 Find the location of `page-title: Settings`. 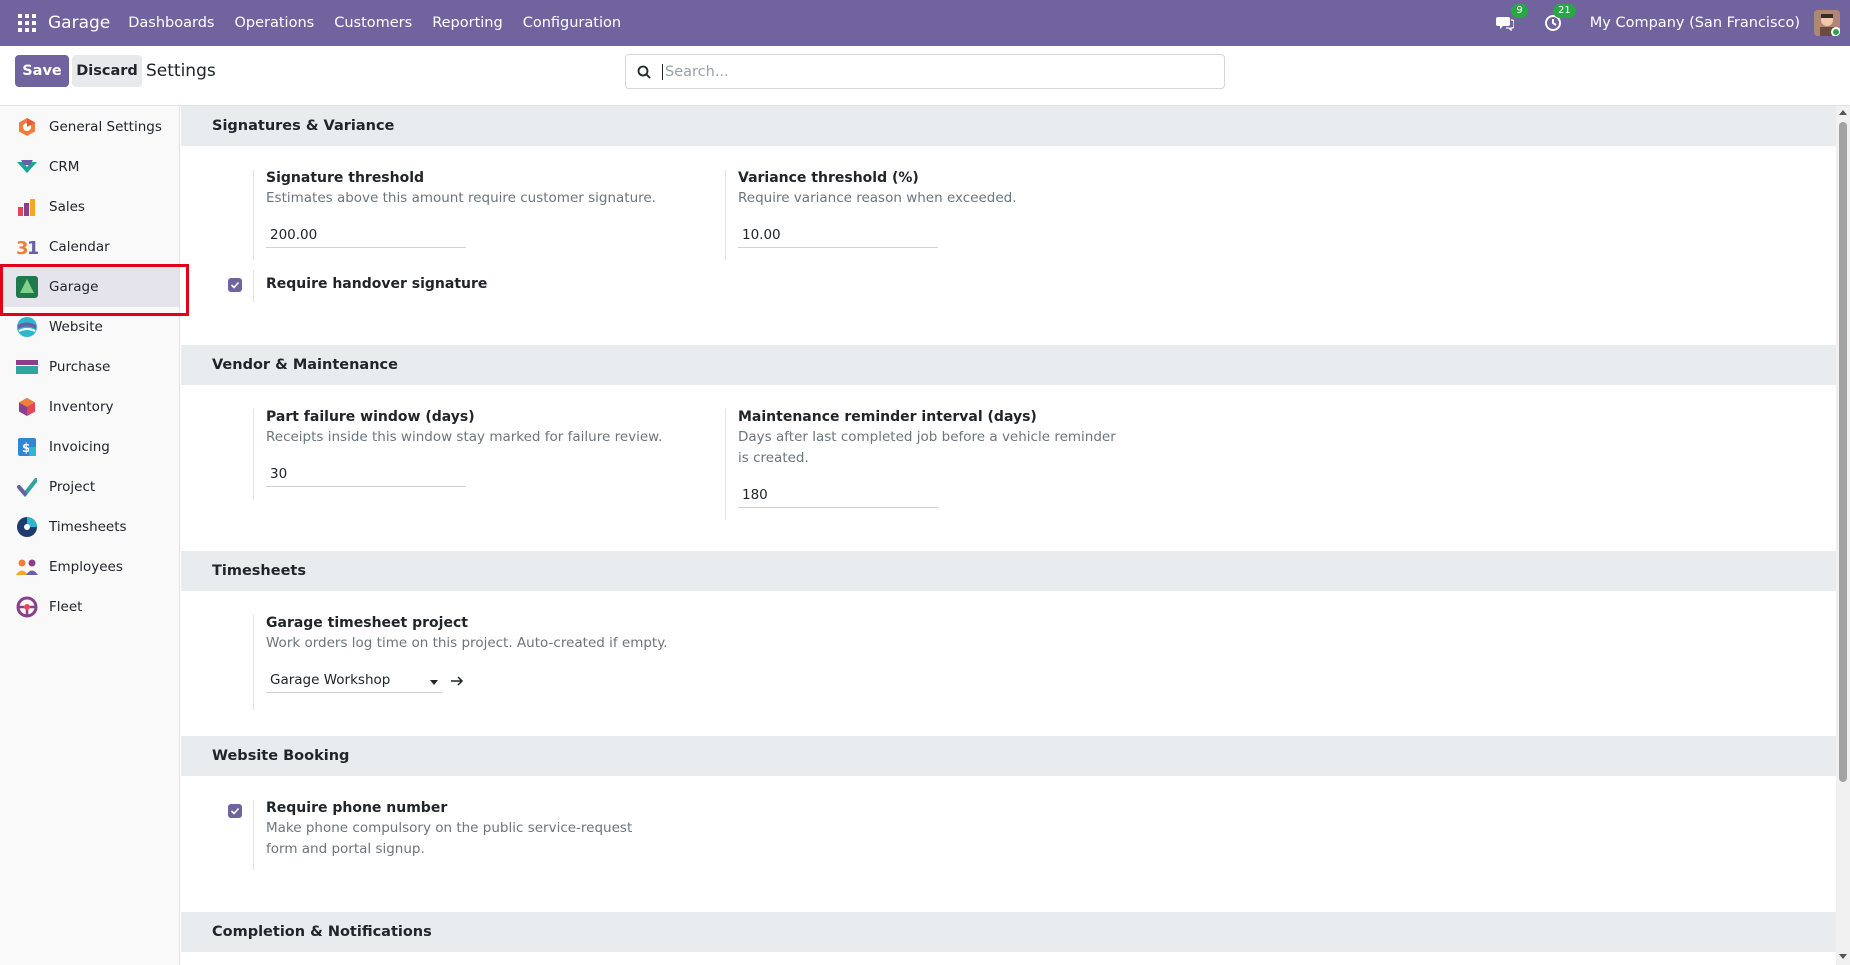

page-title: Settings is located at coordinates (181, 71).